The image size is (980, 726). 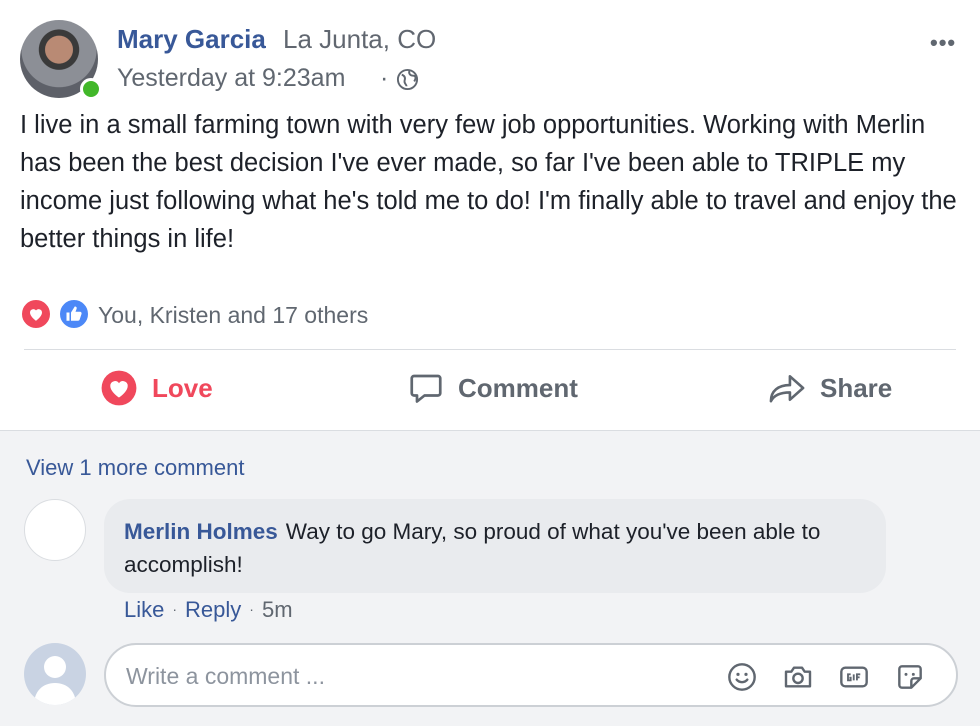 I want to click on default-profile-icon, so click(x=55, y=680).